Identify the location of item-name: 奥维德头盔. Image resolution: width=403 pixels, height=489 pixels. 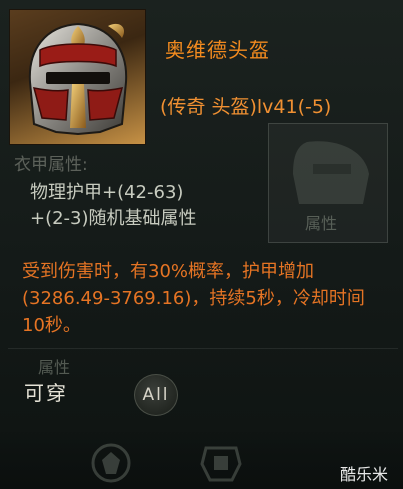
(217, 50).